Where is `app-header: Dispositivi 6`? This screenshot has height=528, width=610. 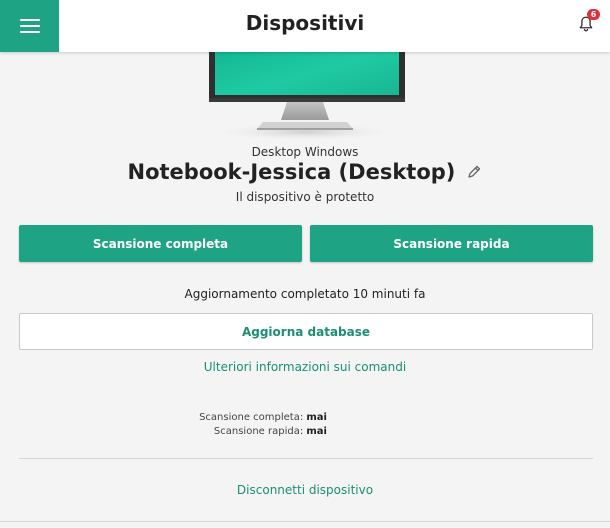 app-header: Dispositivi 6 is located at coordinates (305, 26).